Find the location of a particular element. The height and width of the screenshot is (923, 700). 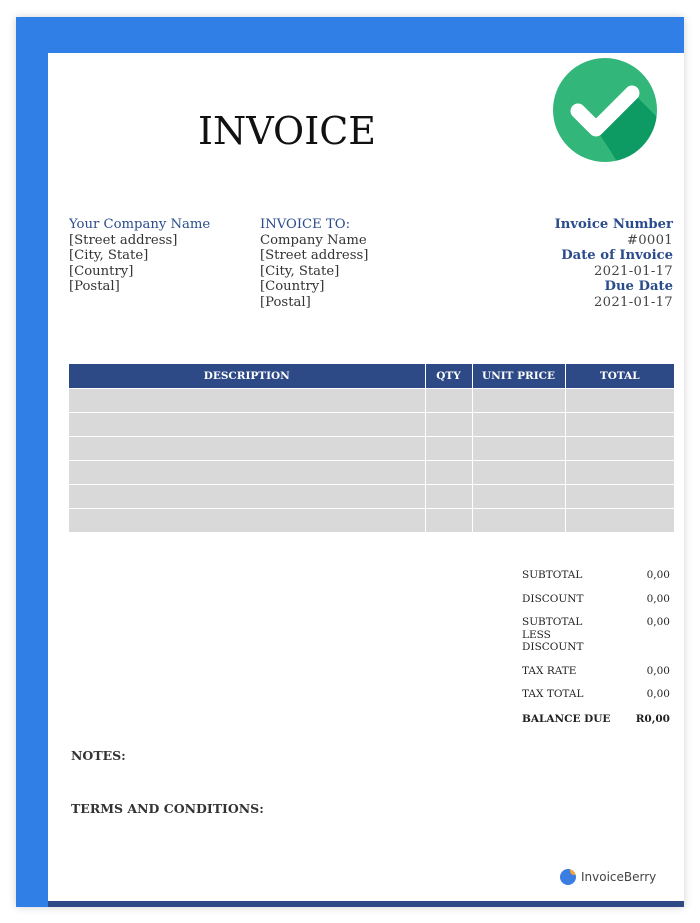

notes-label: NOTES: is located at coordinates (98, 755).